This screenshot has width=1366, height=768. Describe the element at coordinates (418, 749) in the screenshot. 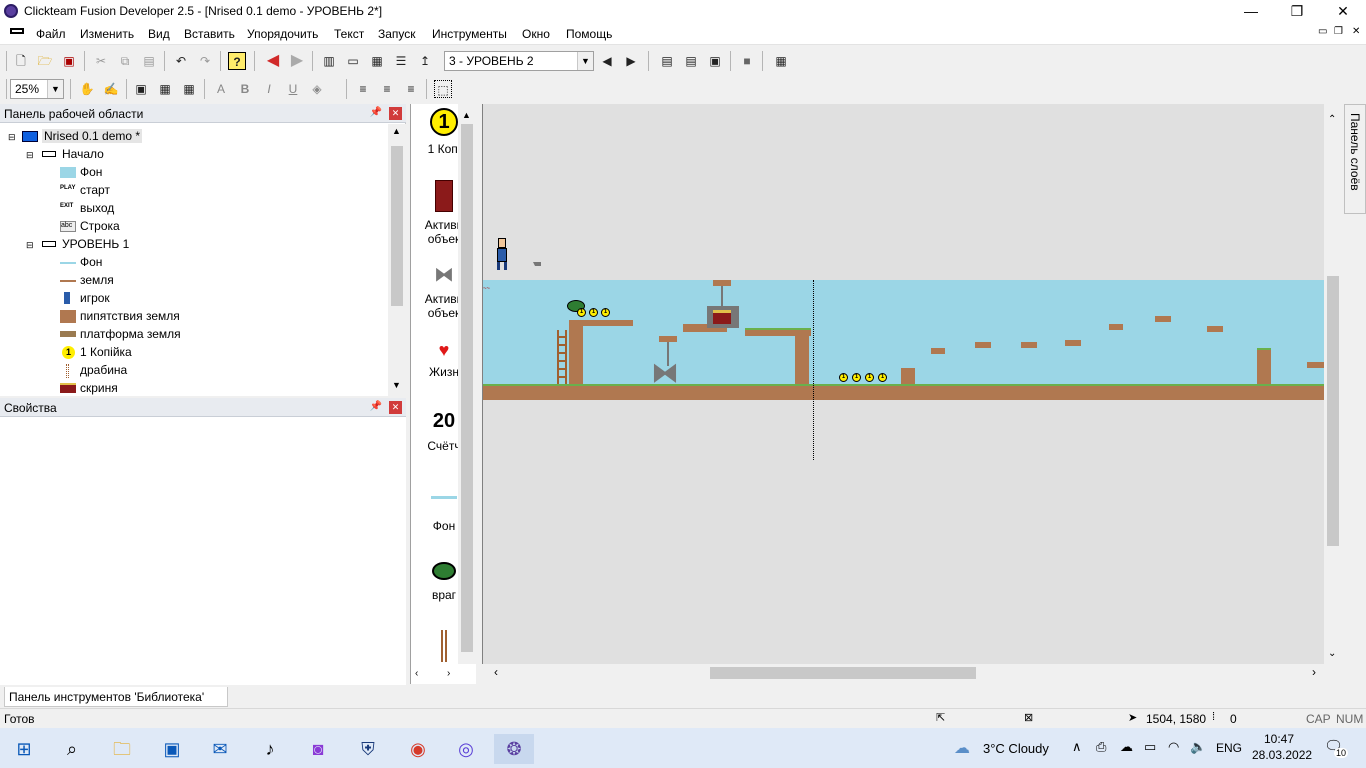

I see `chrome-icon: ◉` at that location.